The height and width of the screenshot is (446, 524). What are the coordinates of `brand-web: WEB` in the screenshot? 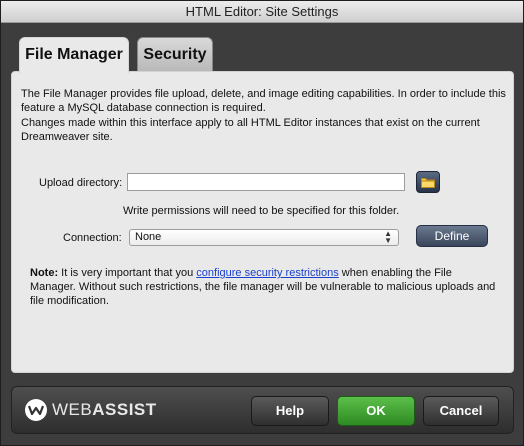 It's located at (72, 409).